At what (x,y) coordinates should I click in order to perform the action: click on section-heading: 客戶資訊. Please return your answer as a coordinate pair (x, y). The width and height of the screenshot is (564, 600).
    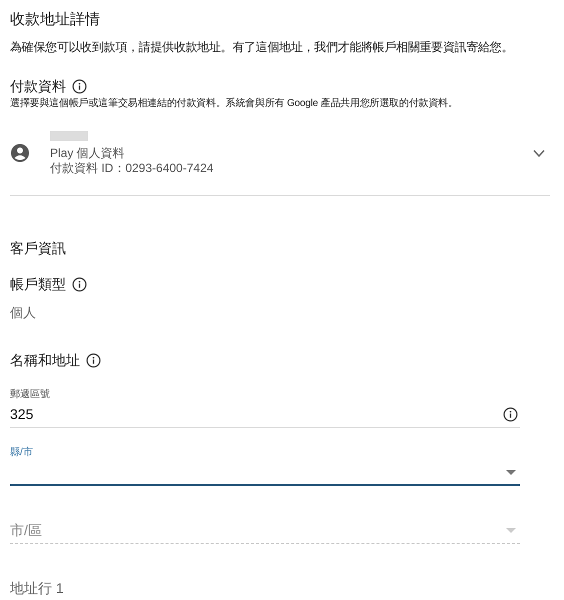
    Looking at the image, I should click on (38, 248).